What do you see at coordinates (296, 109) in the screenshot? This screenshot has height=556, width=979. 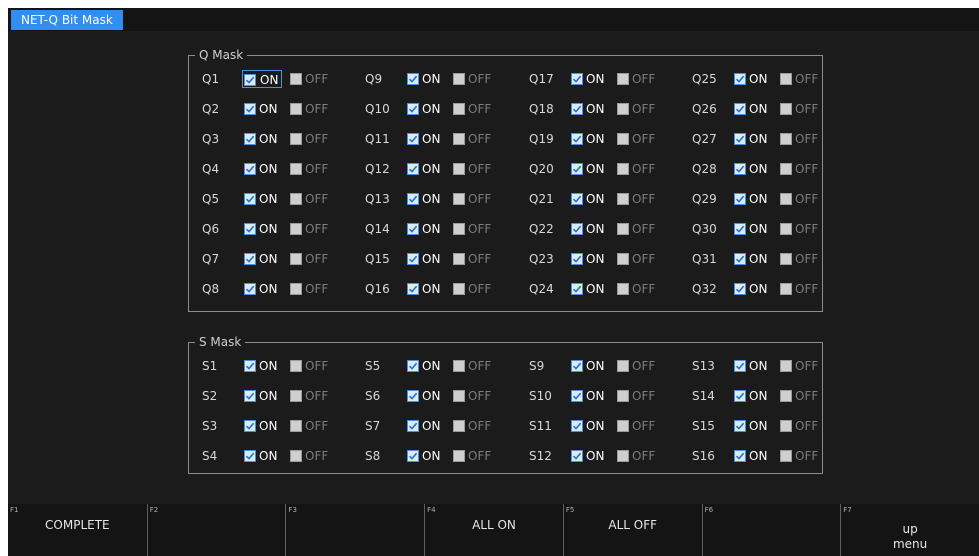 I see `q2-off-checkbox` at bounding box center [296, 109].